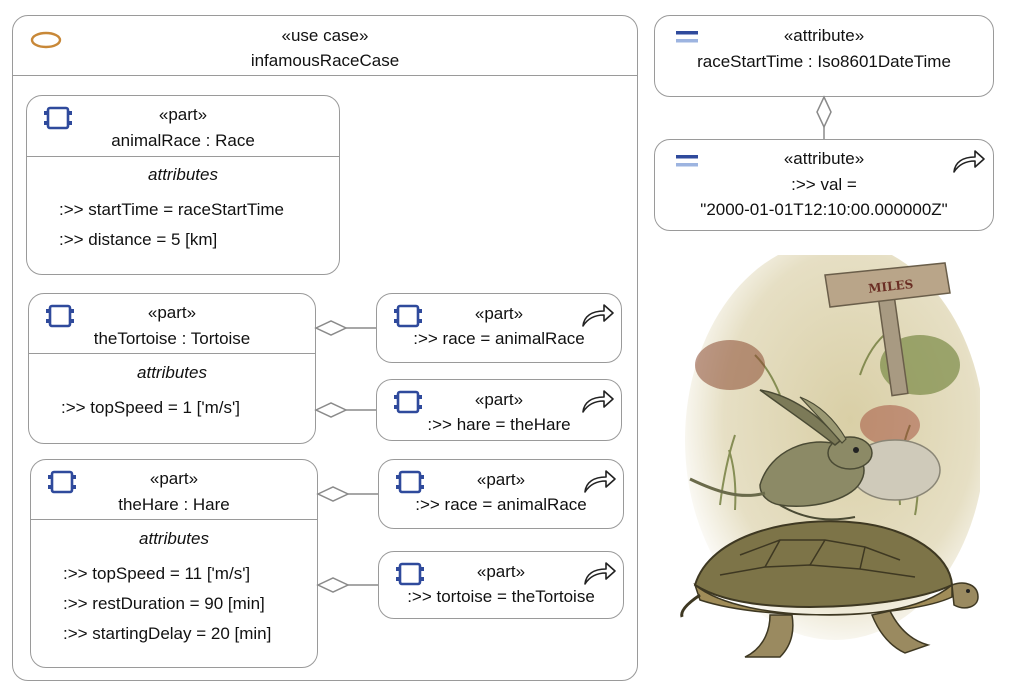 Image resolution: width=1009 pixels, height=694 pixels. Describe the element at coordinates (824, 117) in the screenshot. I see `composition-connector-start-time-val` at that location.